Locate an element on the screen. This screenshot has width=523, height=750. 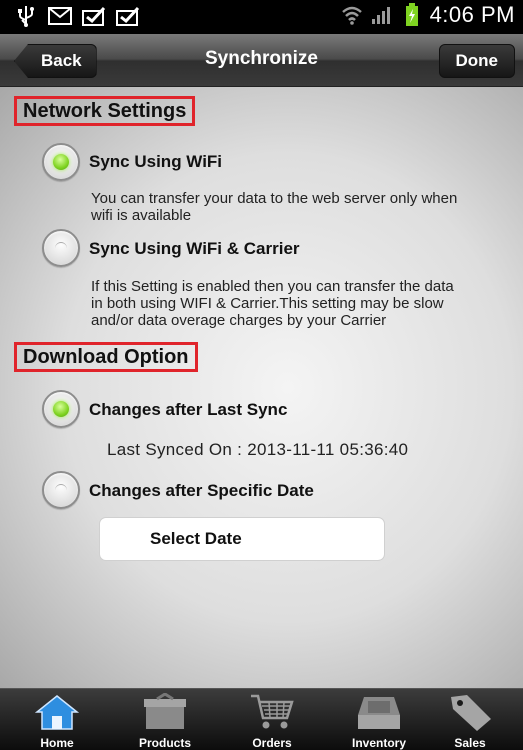
tab-home-label: Home is located at coordinates (57, 743).